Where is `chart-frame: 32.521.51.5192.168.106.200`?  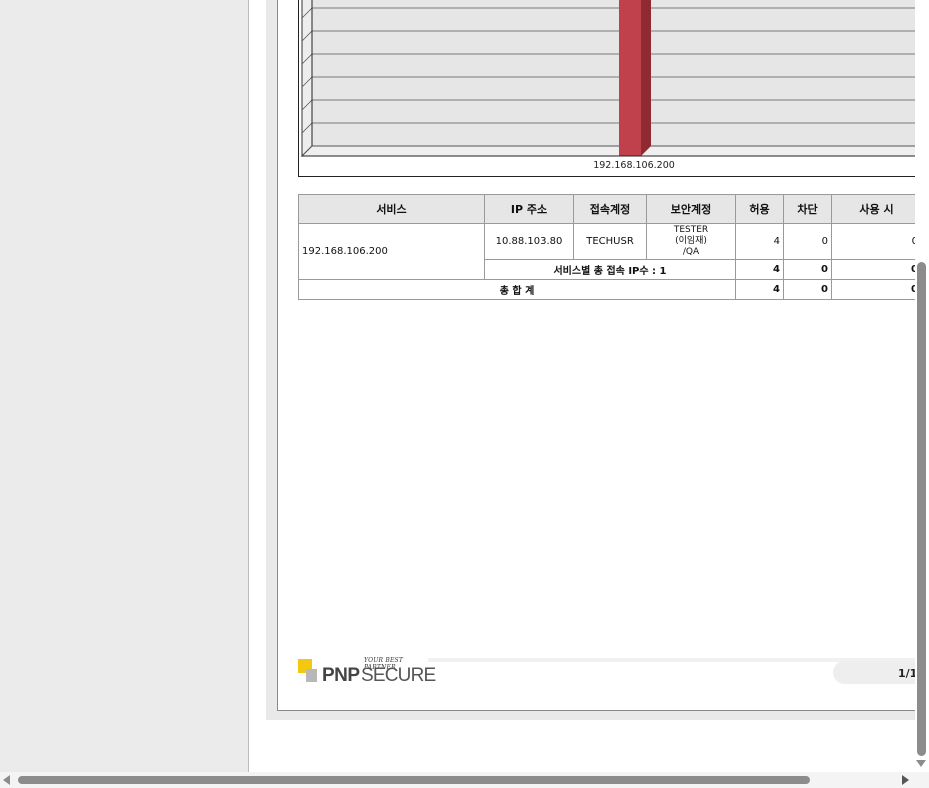 chart-frame: 32.521.51.5192.168.106.200 is located at coordinates (606, 88).